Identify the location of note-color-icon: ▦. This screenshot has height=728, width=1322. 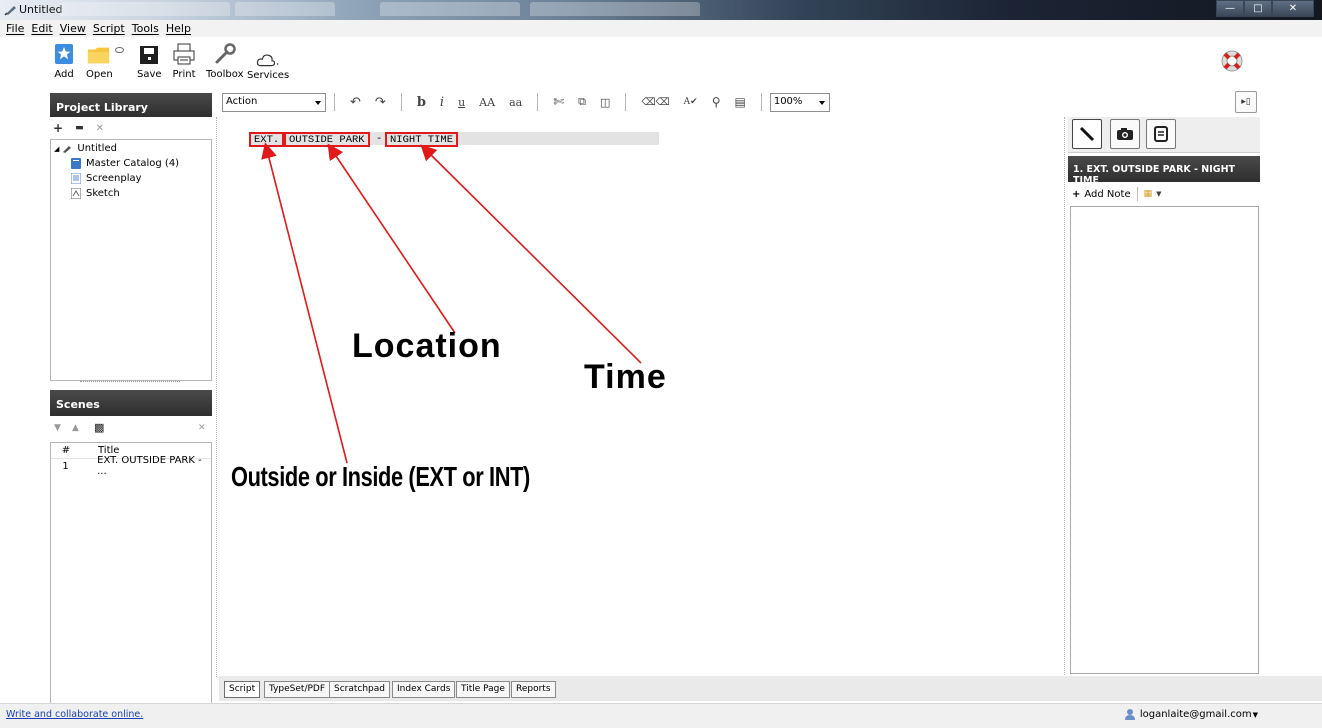
(1148, 194).